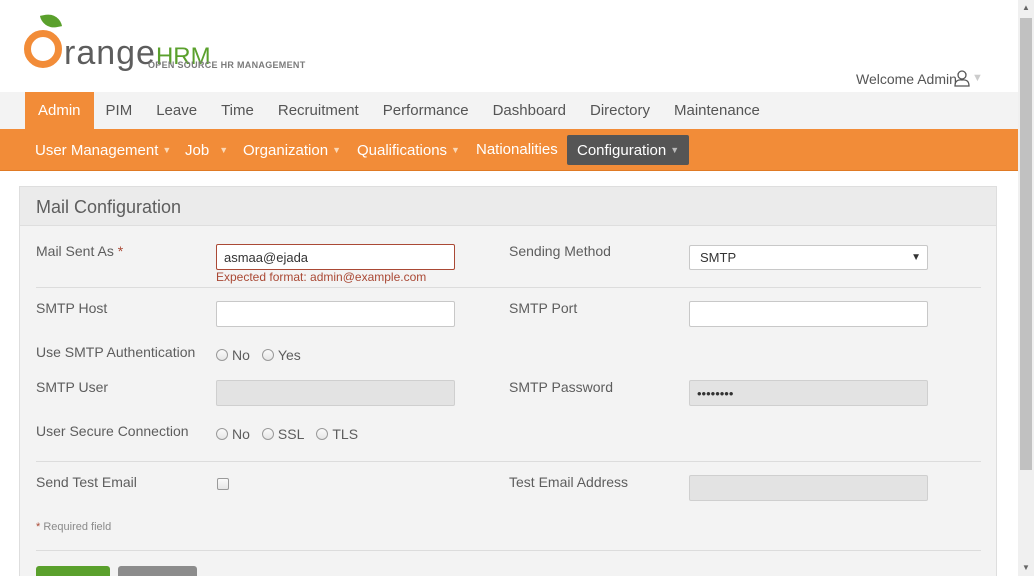 This screenshot has height=576, width=1034. I want to click on sending-method-label: Sending Method, so click(560, 251).